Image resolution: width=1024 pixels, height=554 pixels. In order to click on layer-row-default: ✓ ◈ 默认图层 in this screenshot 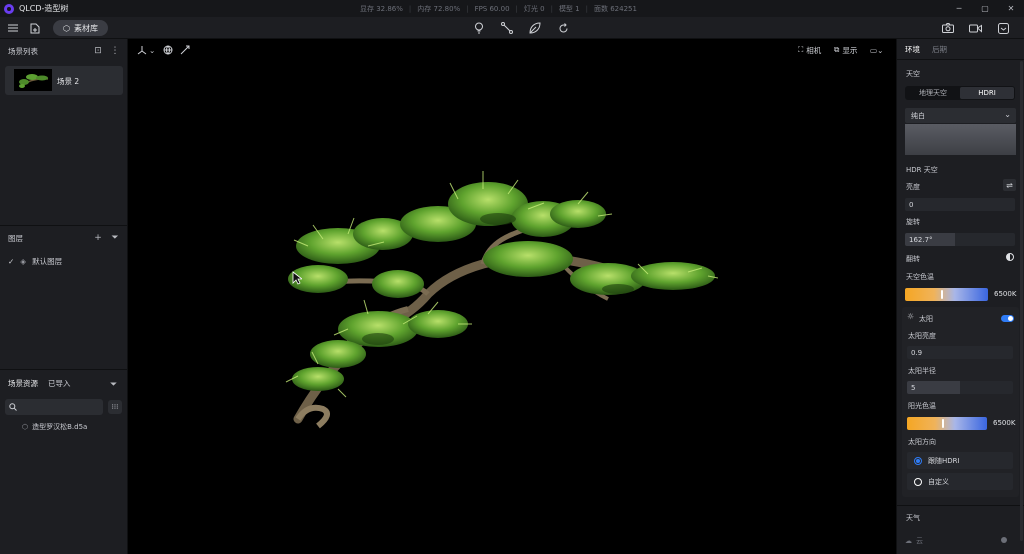, I will do `click(35, 261)`.